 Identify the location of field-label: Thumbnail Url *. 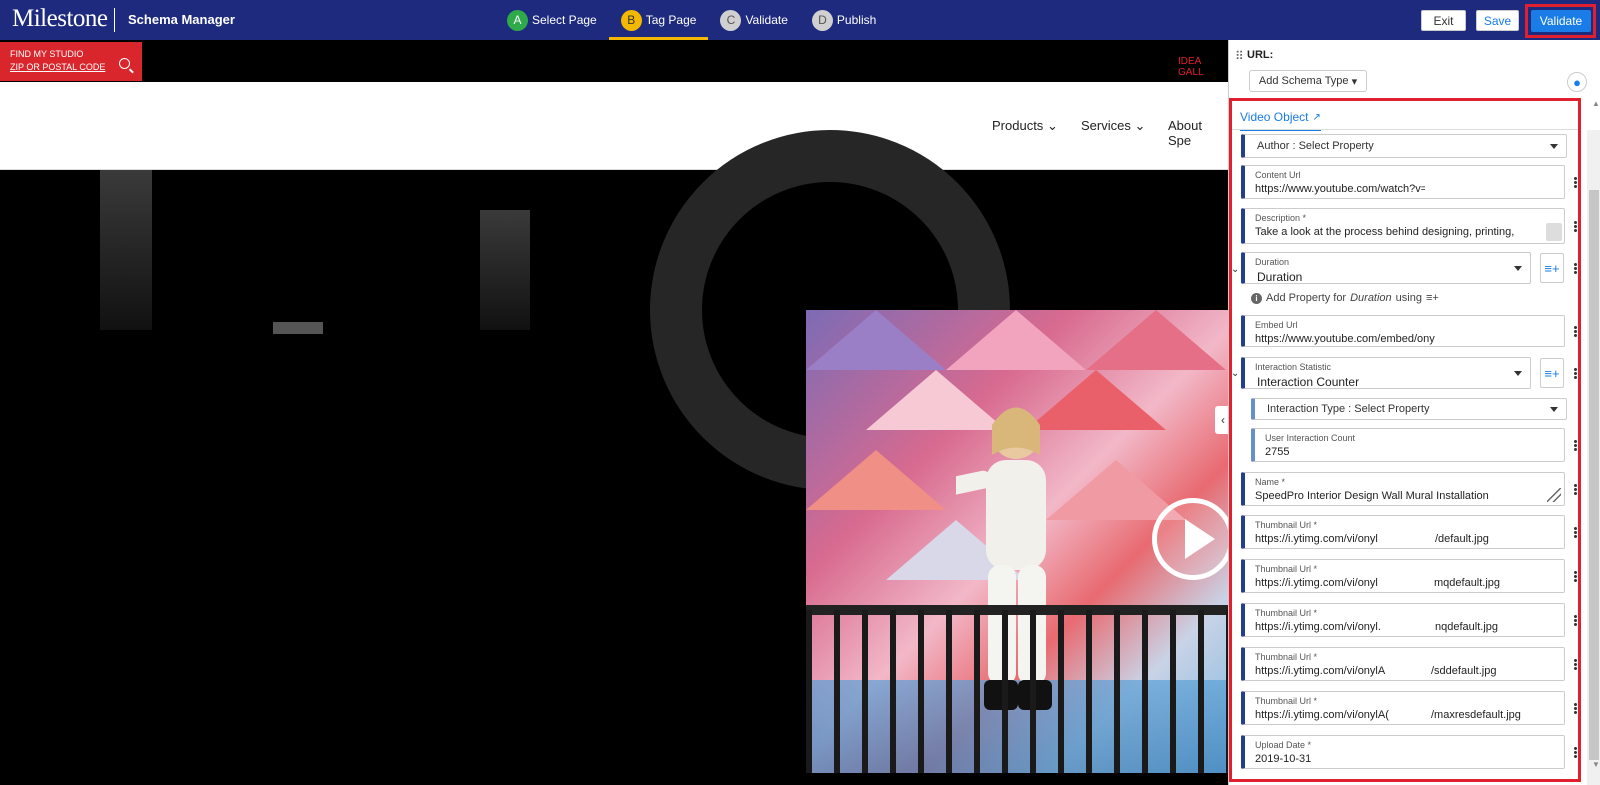
(1286, 701).